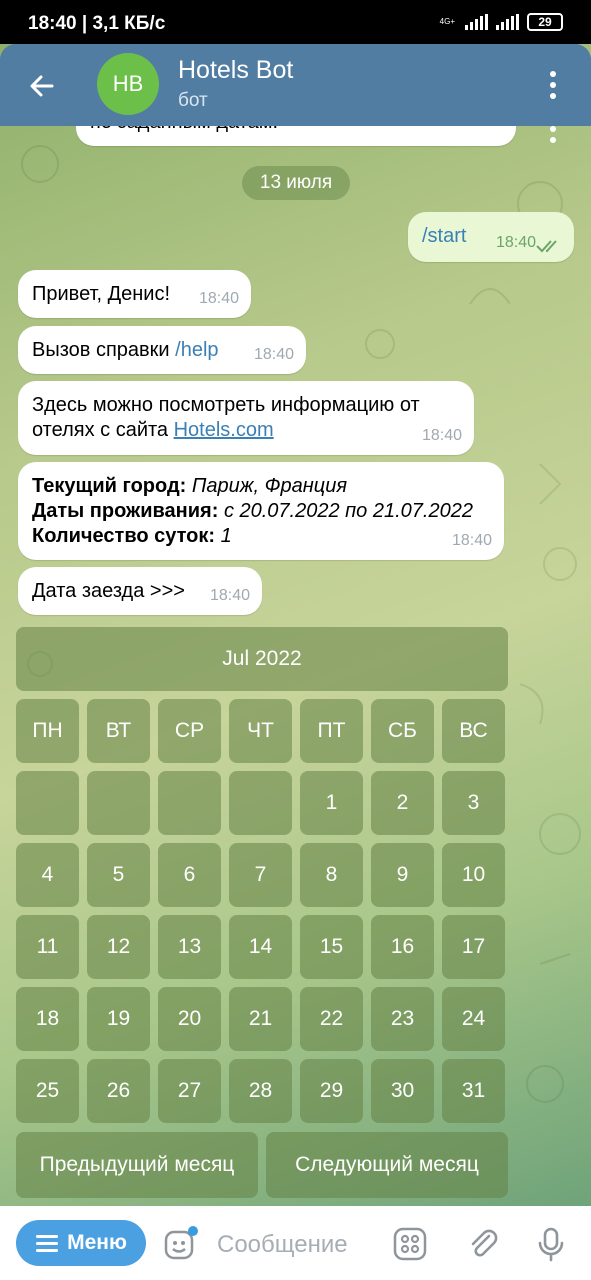 Image resolution: width=591 pixels, height=1280 pixels. I want to click on day-button: 16, so click(402, 947).